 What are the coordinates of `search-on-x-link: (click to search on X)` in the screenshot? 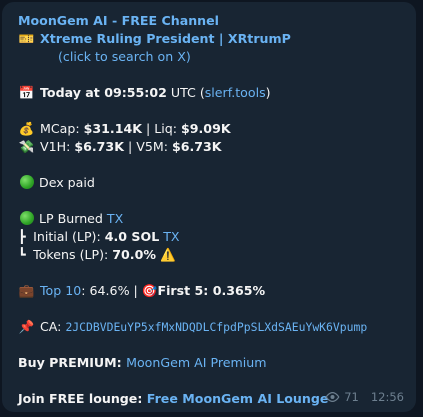 It's located at (124, 56).